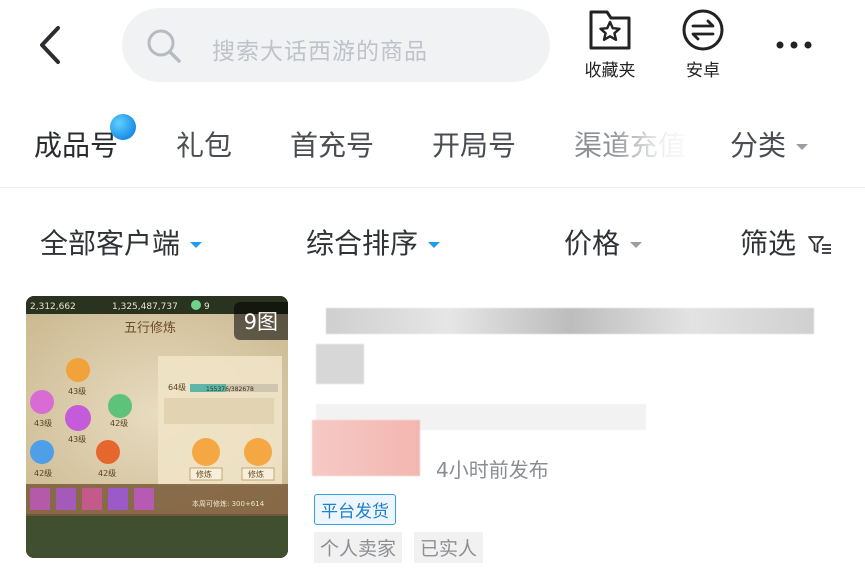  I want to click on tab-category: 分类, so click(769, 144).